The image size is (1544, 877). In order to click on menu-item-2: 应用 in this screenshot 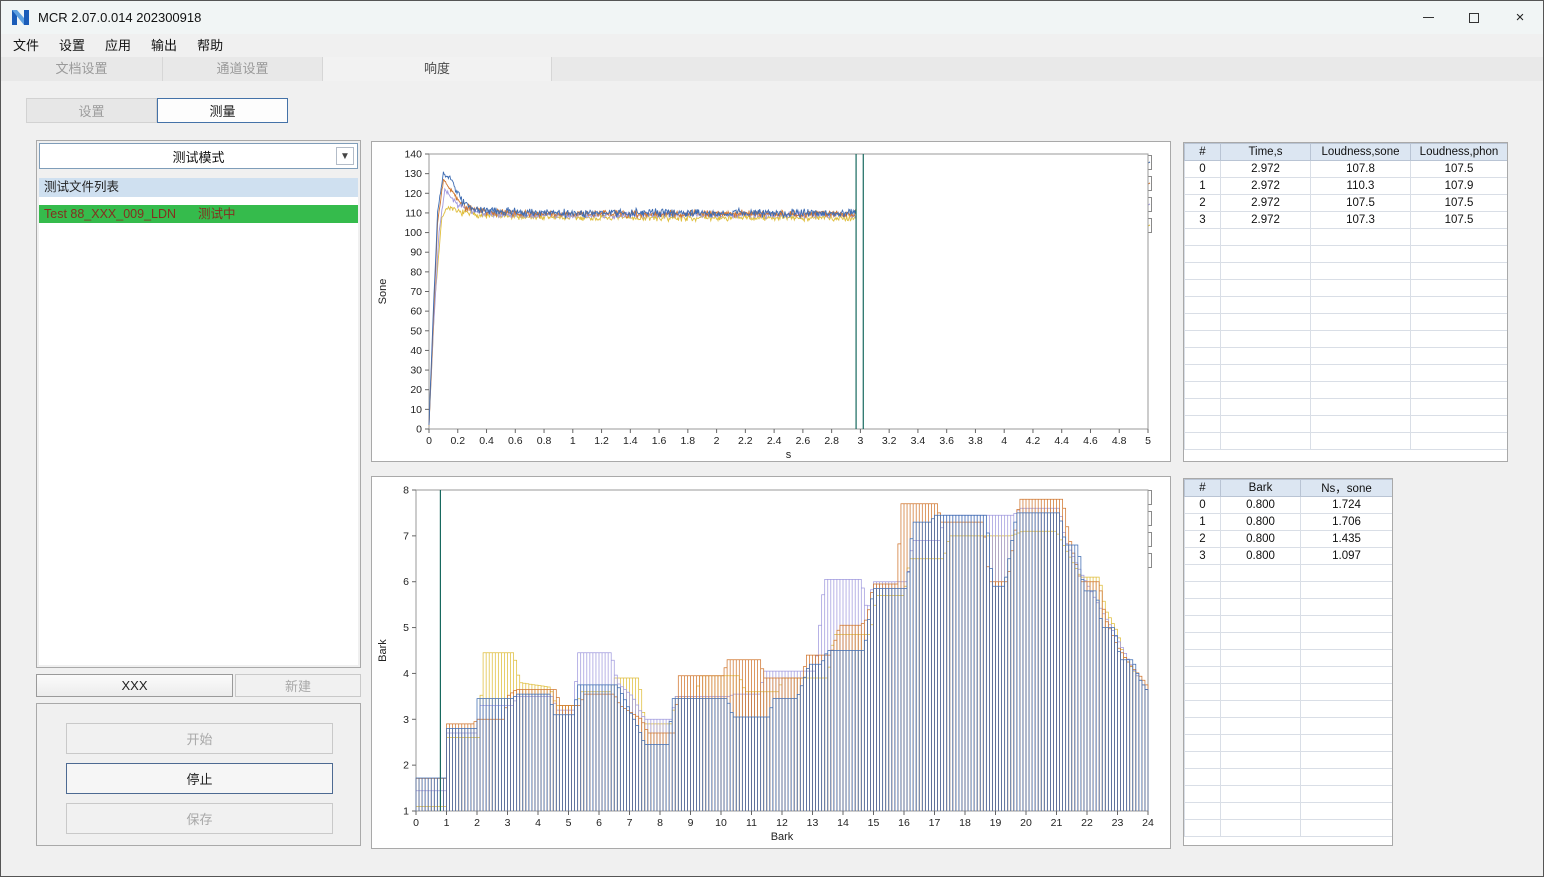, I will do `click(118, 45)`.